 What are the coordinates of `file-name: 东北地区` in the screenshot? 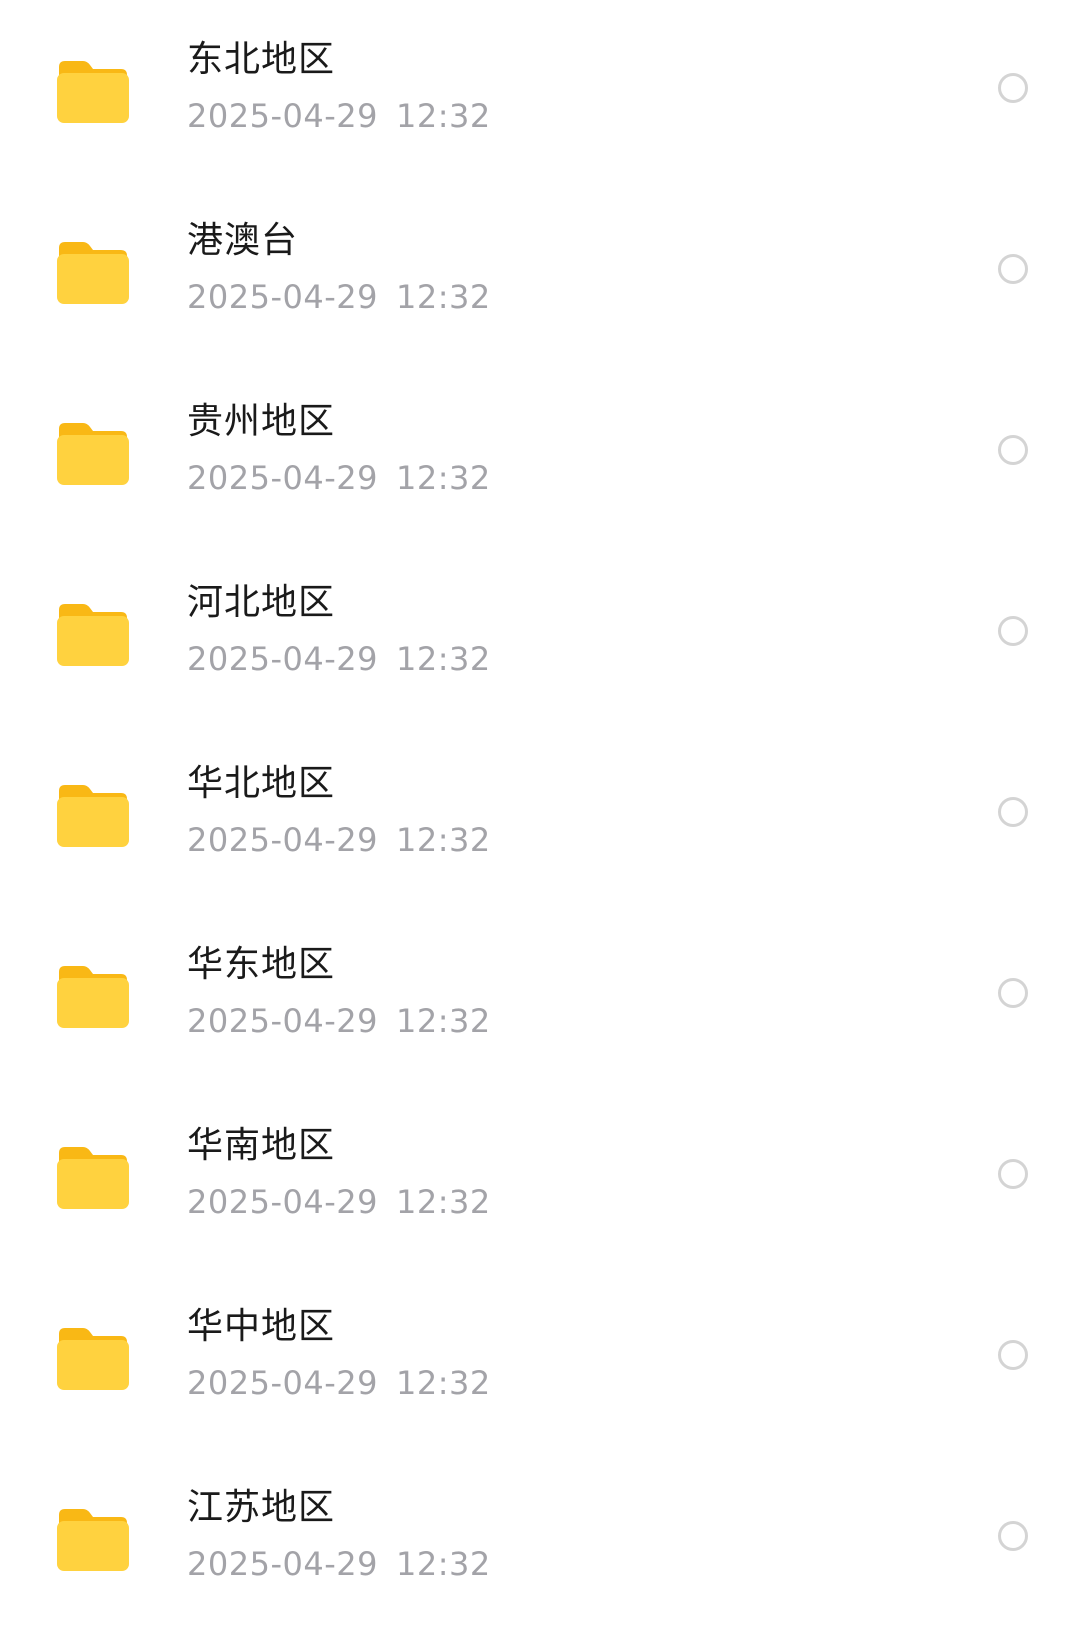 It's located at (261, 59).